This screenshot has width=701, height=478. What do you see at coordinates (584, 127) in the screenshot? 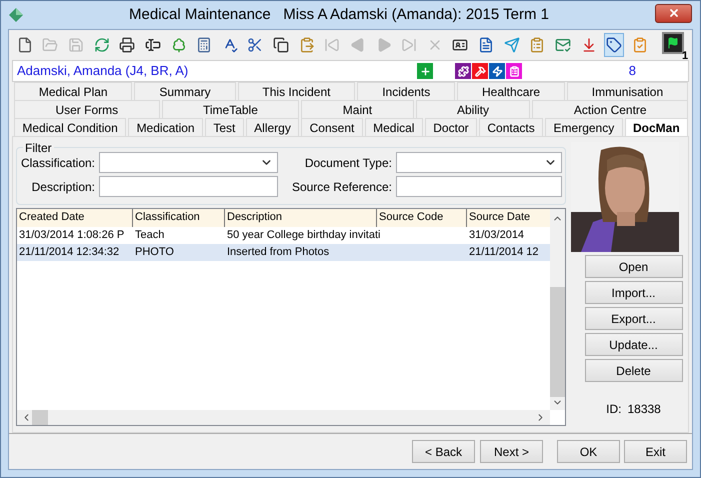
I see `tab: Emergency` at bounding box center [584, 127].